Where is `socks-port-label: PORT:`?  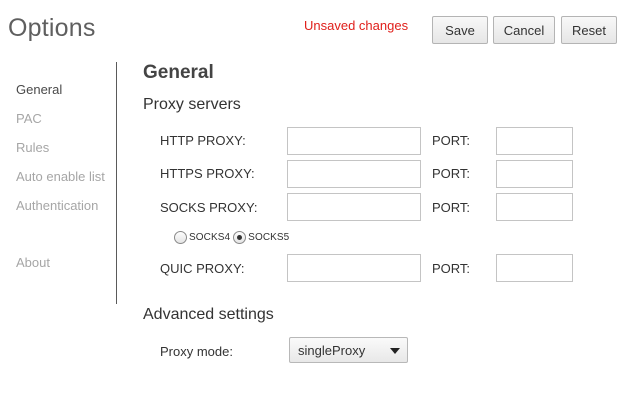 socks-port-label: PORT: is located at coordinates (451, 207).